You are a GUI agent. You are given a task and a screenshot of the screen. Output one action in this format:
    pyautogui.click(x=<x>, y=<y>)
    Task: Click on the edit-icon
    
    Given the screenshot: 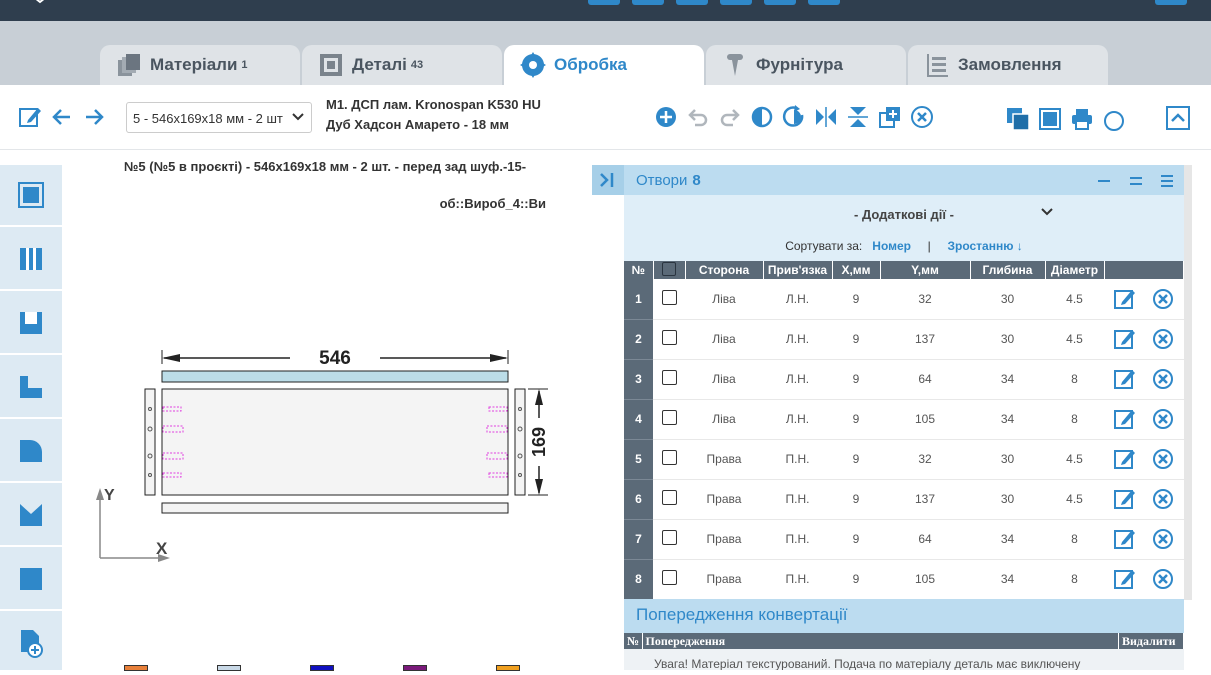 What is the action you would take?
    pyautogui.click(x=30, y=117)
    